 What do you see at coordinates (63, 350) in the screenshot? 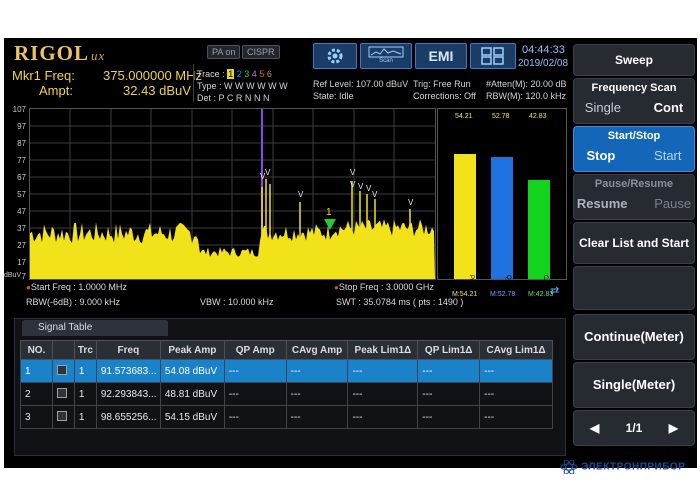
I see `col-check` at bounding box center [63, 350].